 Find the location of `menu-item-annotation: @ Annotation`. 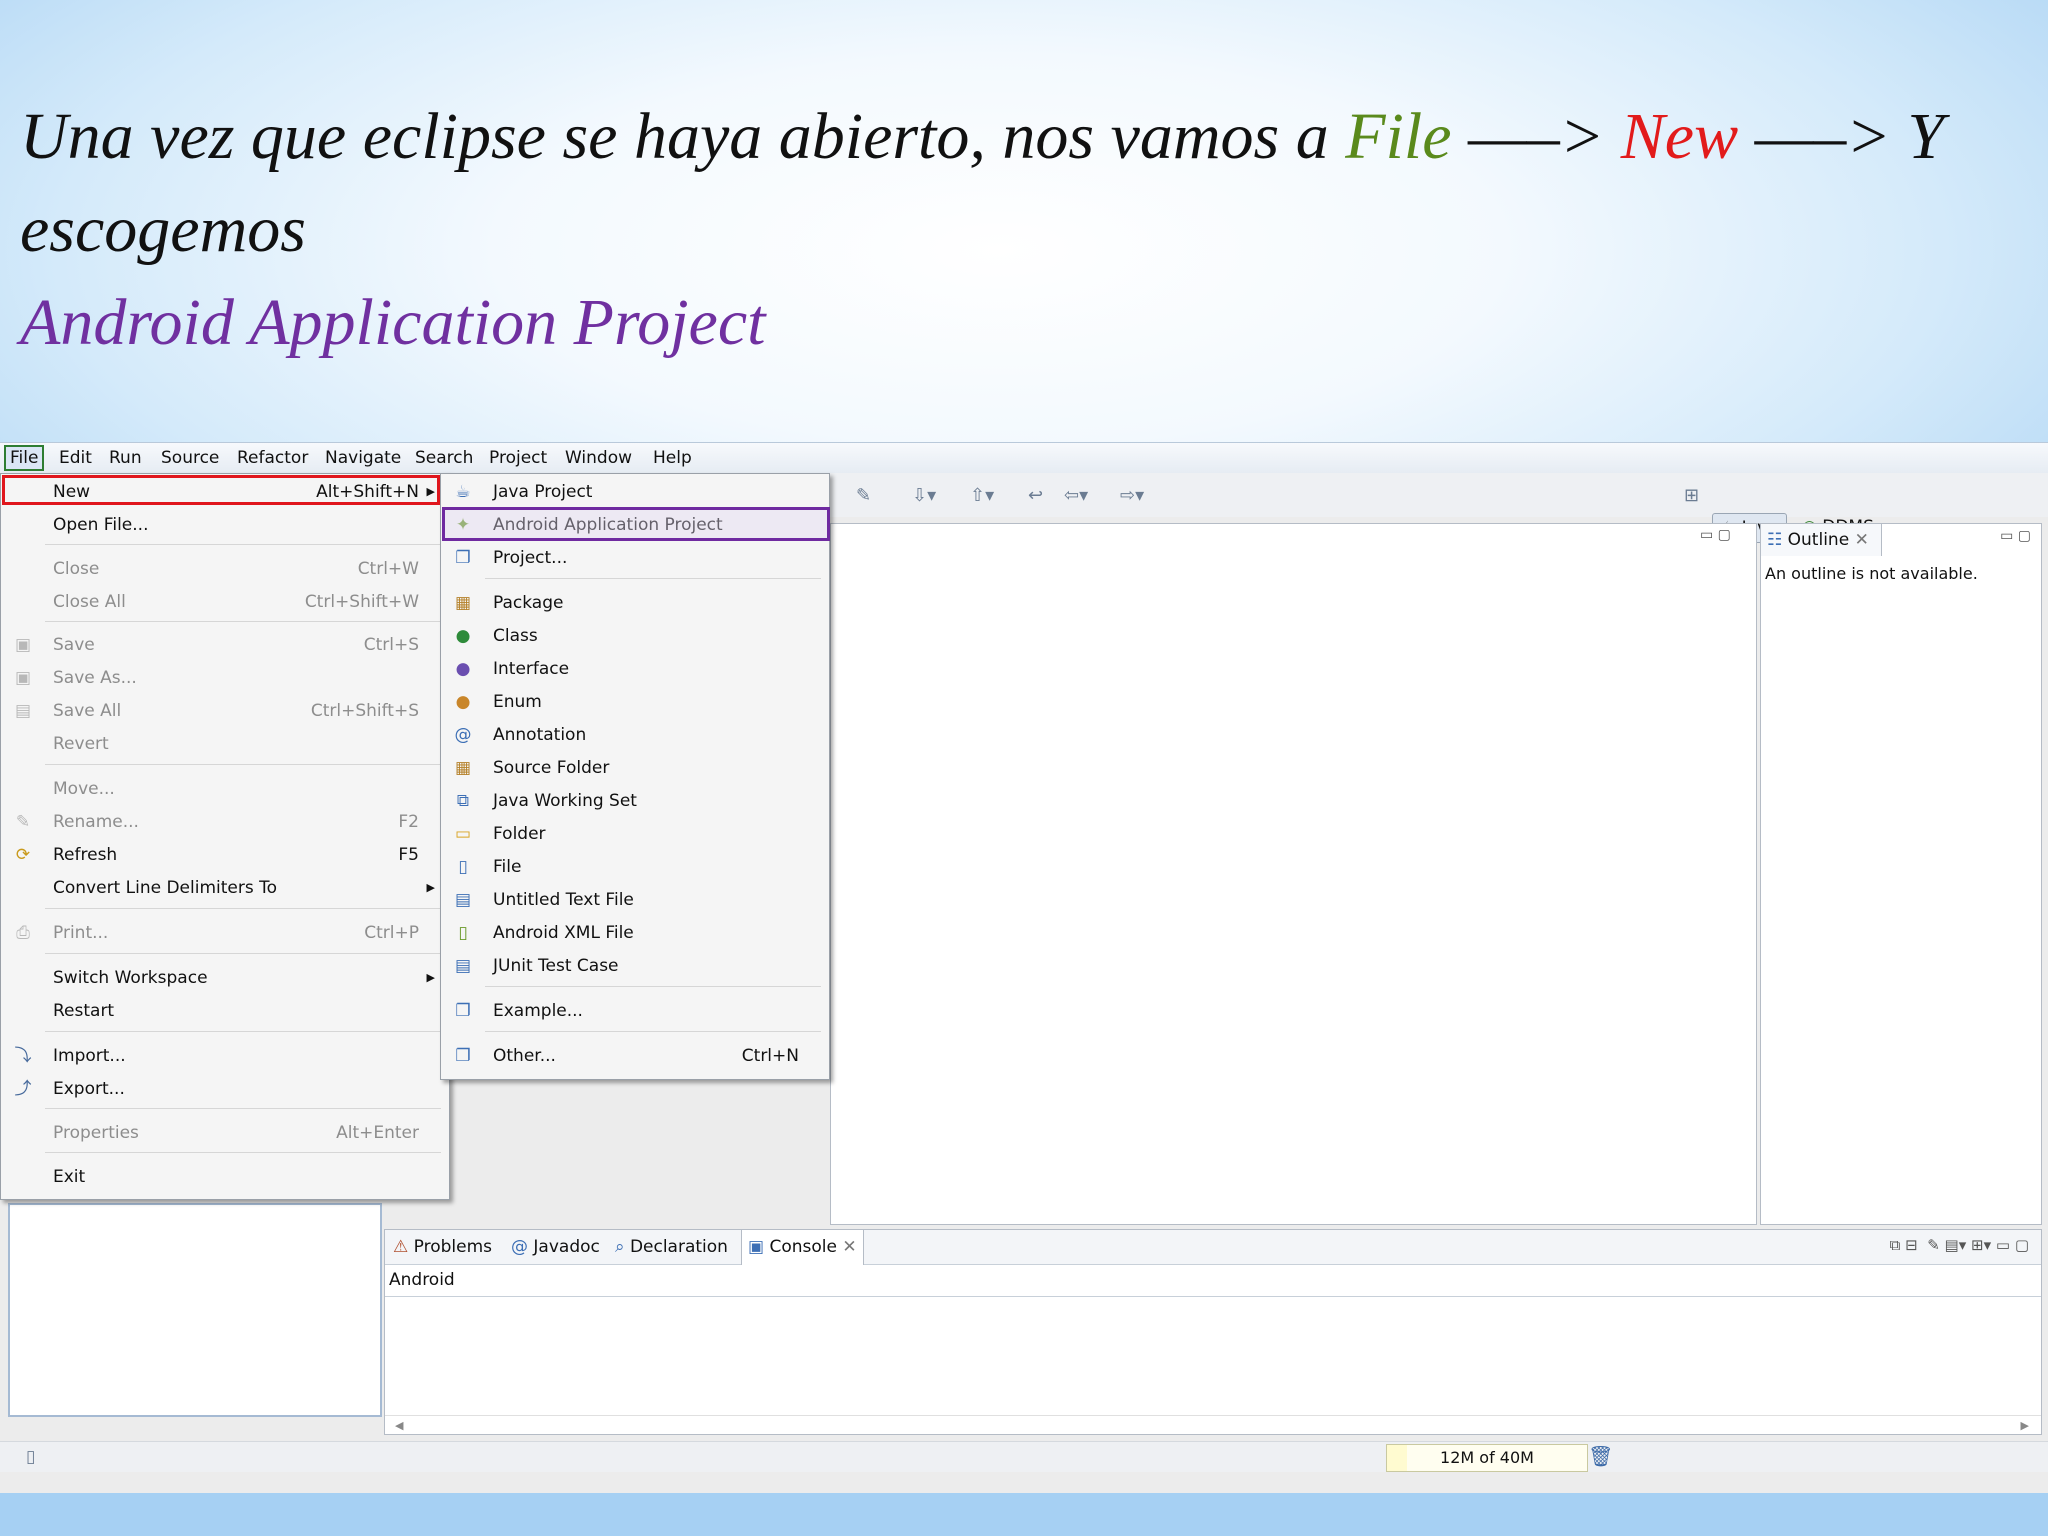

menu-item-annotation: @ Annotation is located at coordinates (635, 735).